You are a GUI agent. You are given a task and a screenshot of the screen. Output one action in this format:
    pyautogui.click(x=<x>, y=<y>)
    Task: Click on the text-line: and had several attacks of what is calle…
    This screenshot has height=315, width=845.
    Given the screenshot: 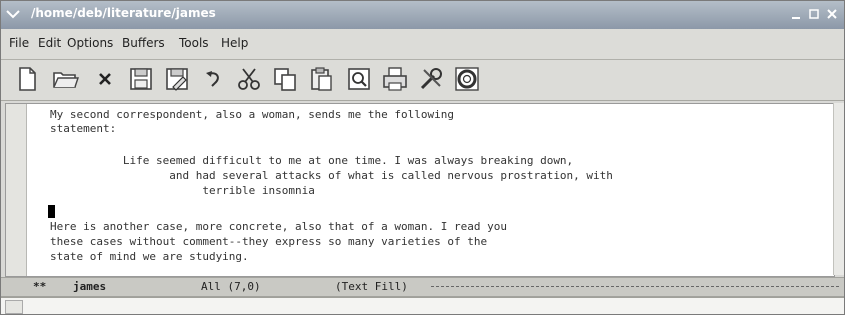 What is the action you would take?
    pyautogui.click(x=331, y=175)
    